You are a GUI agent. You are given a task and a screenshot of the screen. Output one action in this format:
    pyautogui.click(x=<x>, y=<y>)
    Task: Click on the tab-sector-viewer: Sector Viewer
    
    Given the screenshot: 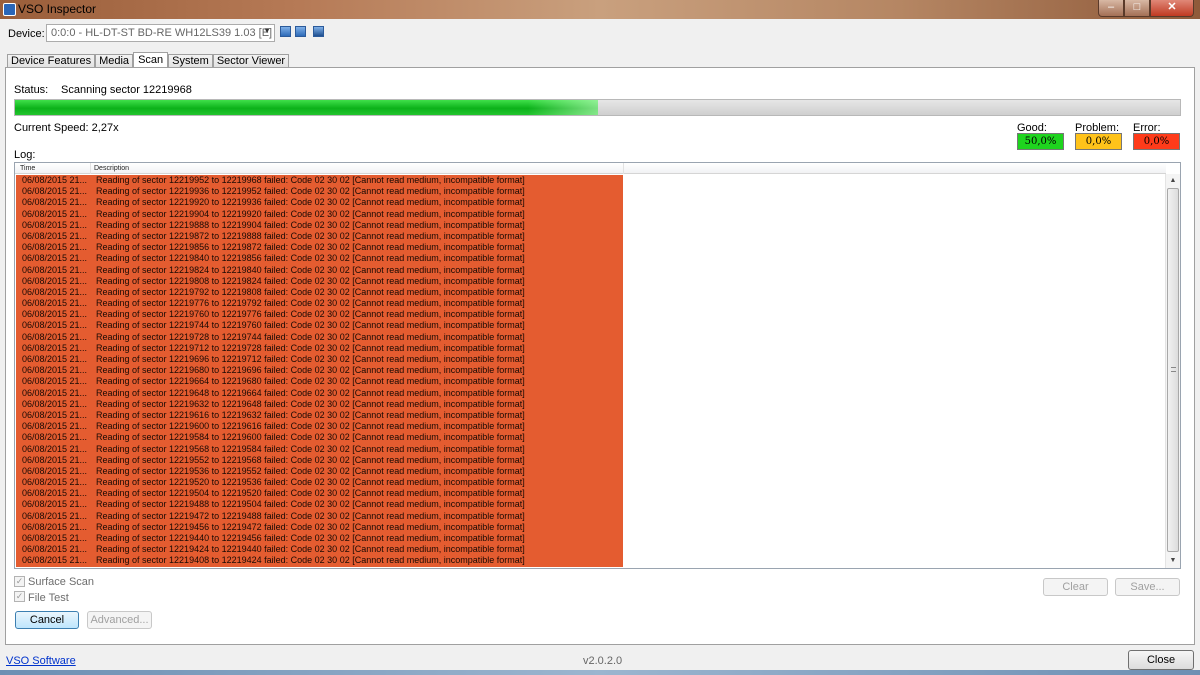 What is the action you would take?
    pyautogui.click(x=251, y=61)
    